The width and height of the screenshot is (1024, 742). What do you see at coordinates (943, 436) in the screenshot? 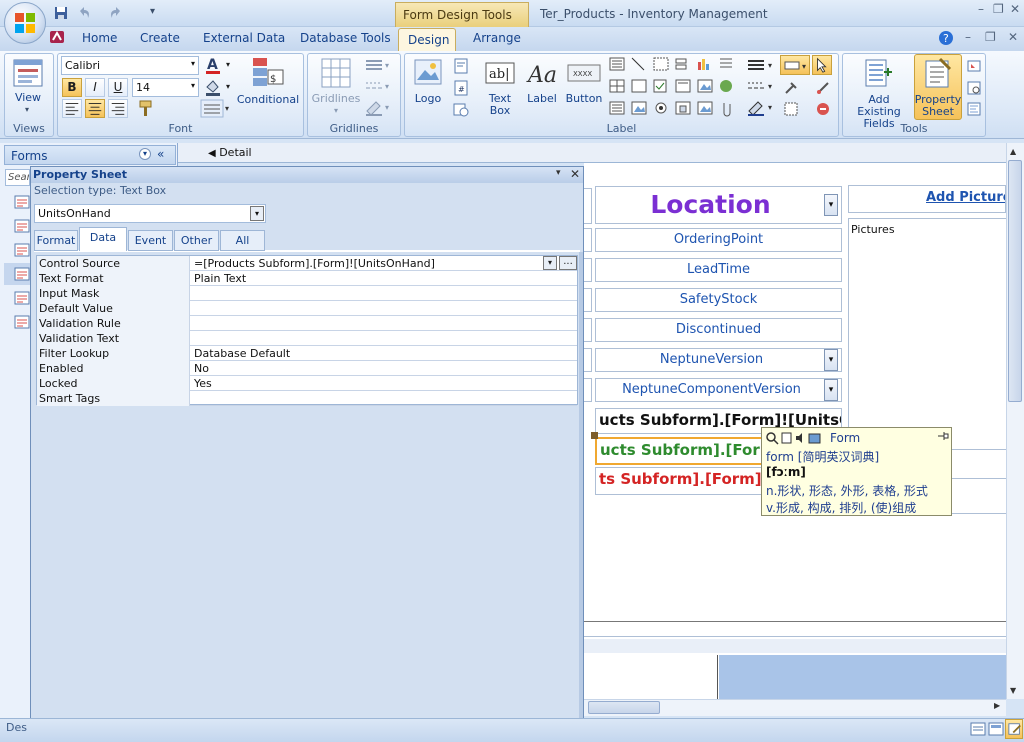
I see `pin-icon` at bounding box center [943, 436].